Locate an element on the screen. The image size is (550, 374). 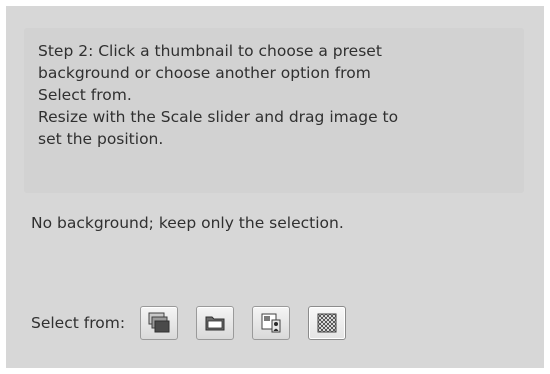
transparency-checker-icon is located at coordinates (327, 323).